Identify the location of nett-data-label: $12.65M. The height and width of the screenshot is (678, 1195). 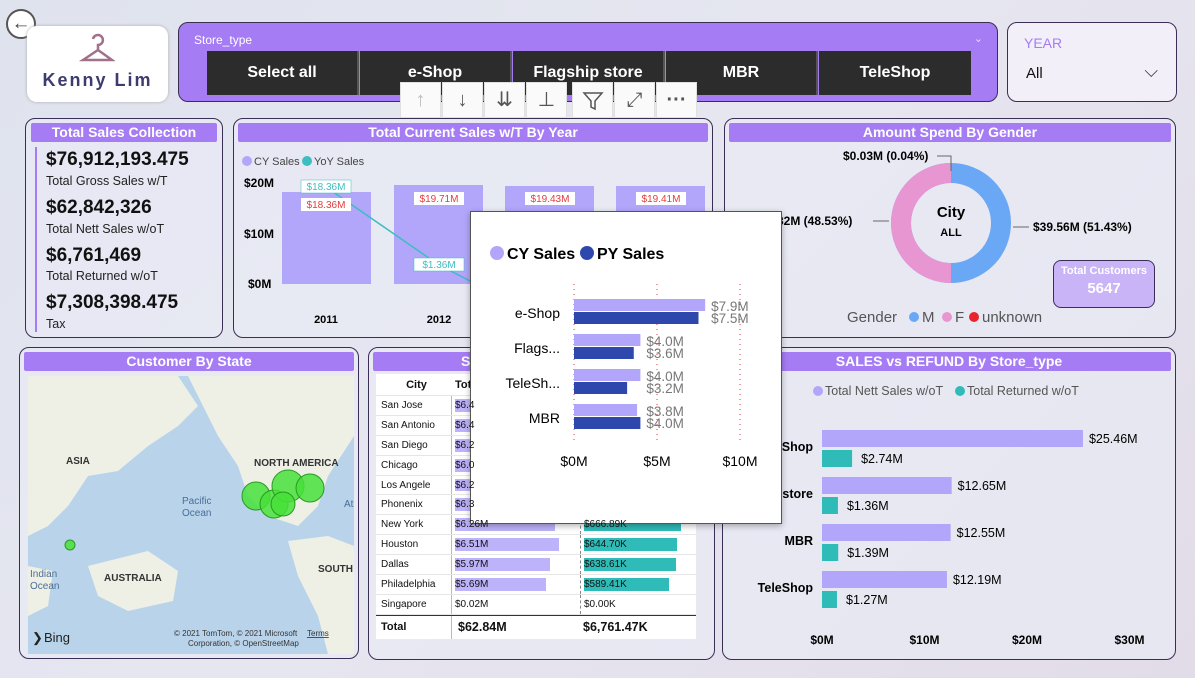
(982, 486).